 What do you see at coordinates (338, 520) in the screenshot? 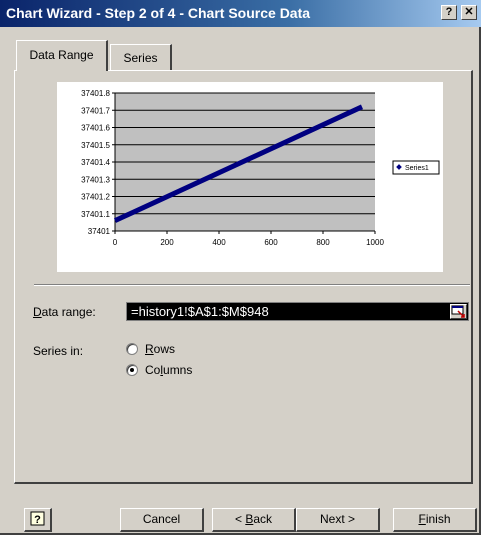
I see `next-button: Next >` at bounding box center [338, 520].